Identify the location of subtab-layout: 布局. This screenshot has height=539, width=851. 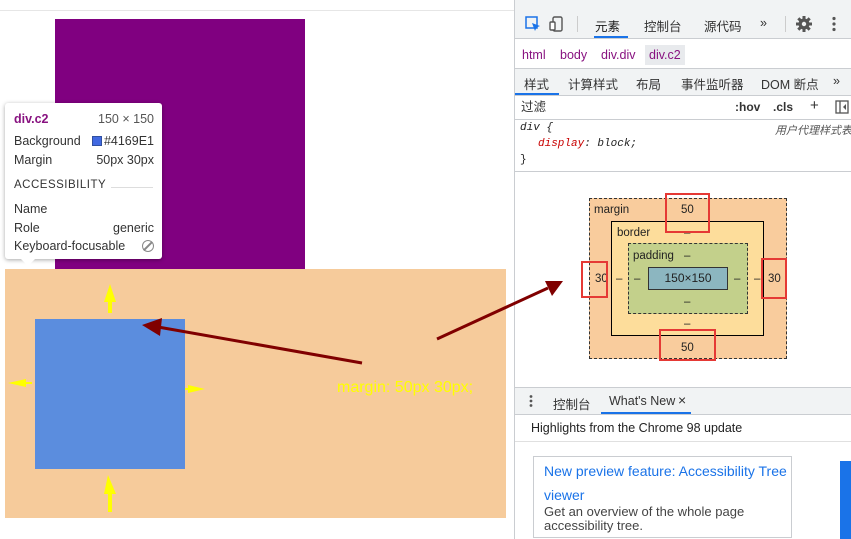
(648, 83).